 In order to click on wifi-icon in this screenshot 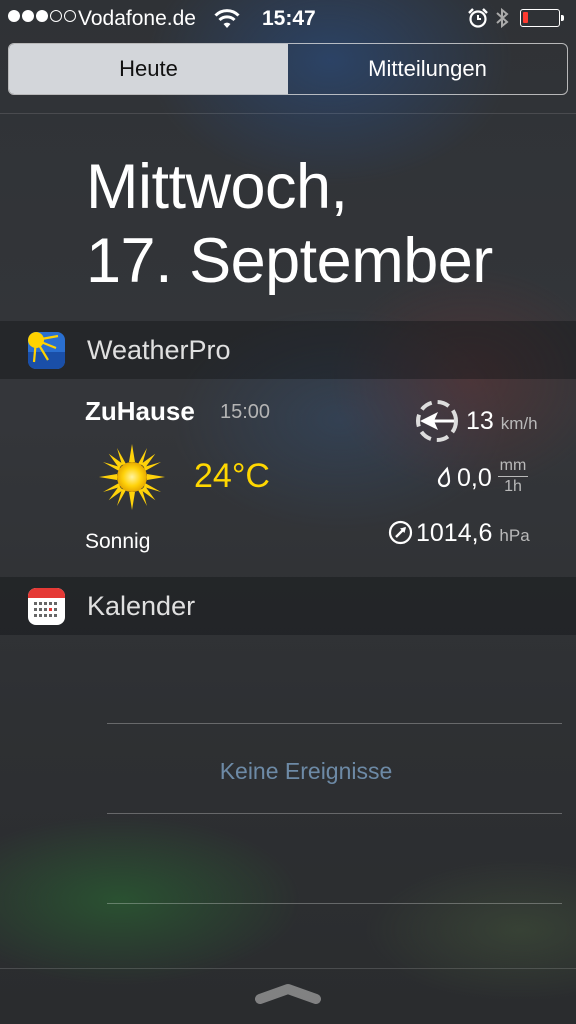, I will do `click(227, 22)`.